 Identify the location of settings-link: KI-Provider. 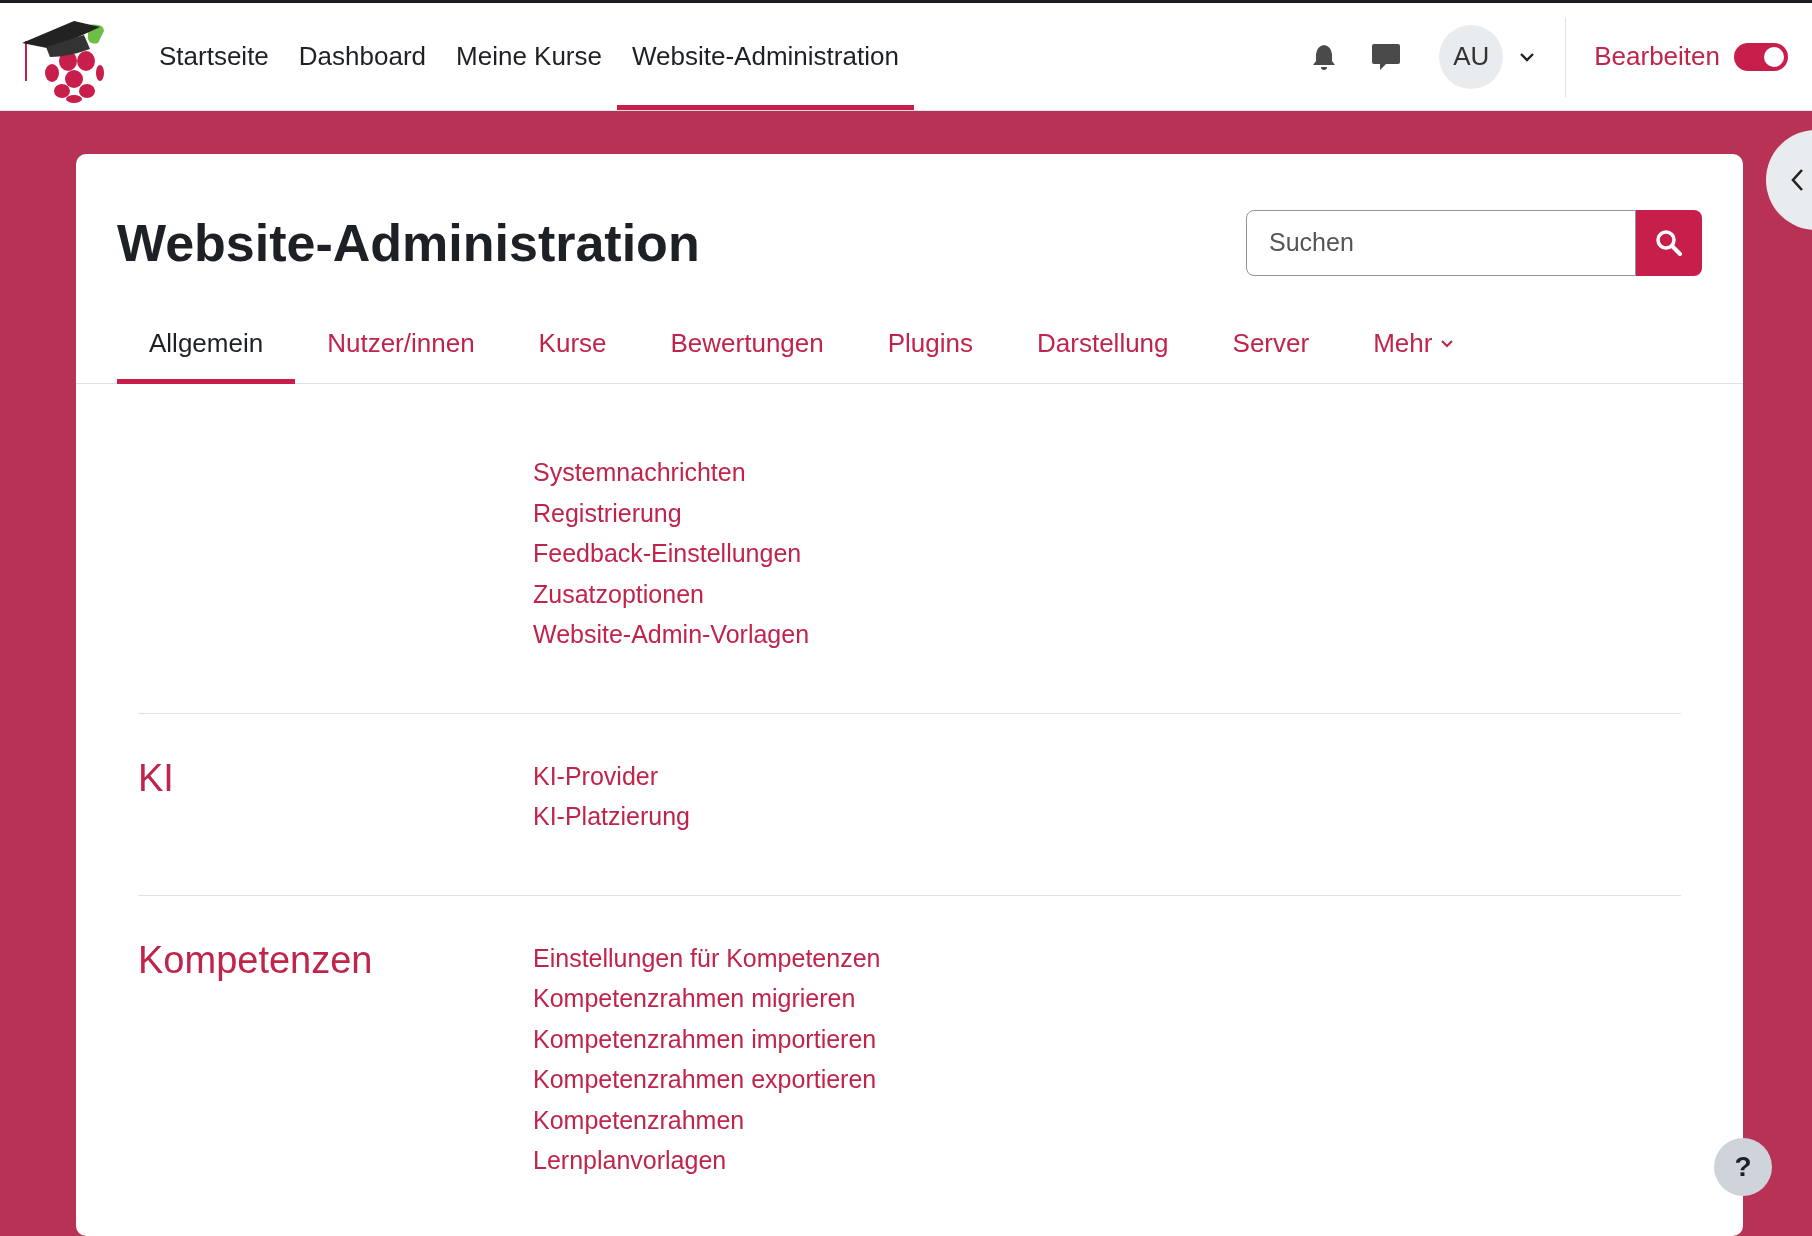
(596, 775).